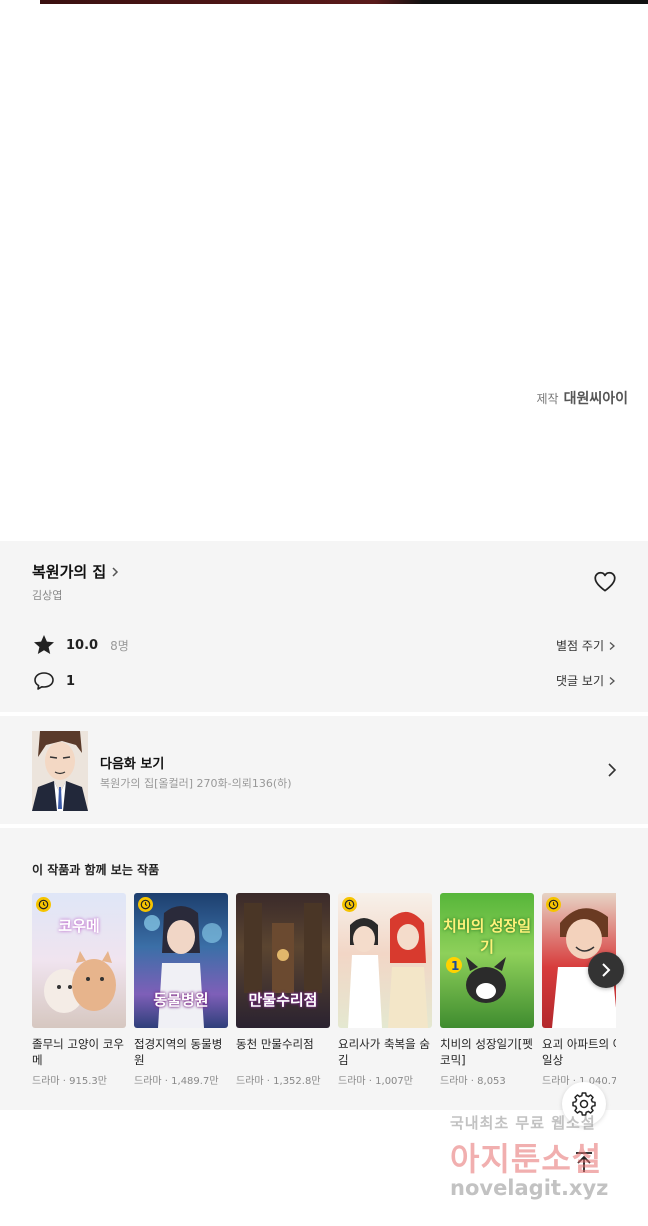 The image size is (648, 1226). Describe the element at coordinates (275, 1044) in the screenshot. I see `recommendation-title: 동천 만물수리점` at that location.